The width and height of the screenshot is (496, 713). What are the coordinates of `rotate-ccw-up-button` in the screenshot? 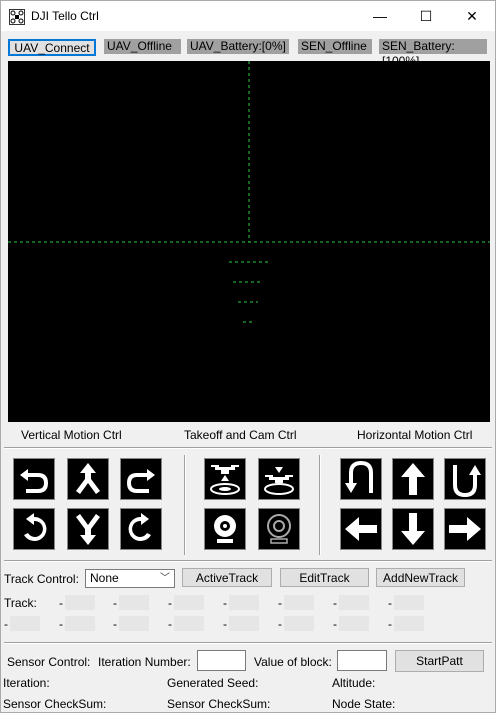 It's located at (34, 479).